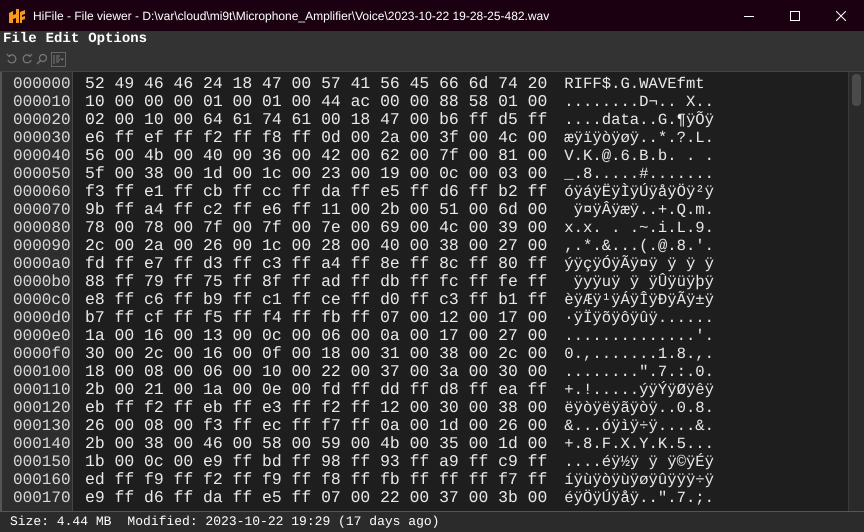  What do you see at coordinates (42, 480) in the screenshot?
I see `offset-label: 000160` at bounding box center [42, 480].